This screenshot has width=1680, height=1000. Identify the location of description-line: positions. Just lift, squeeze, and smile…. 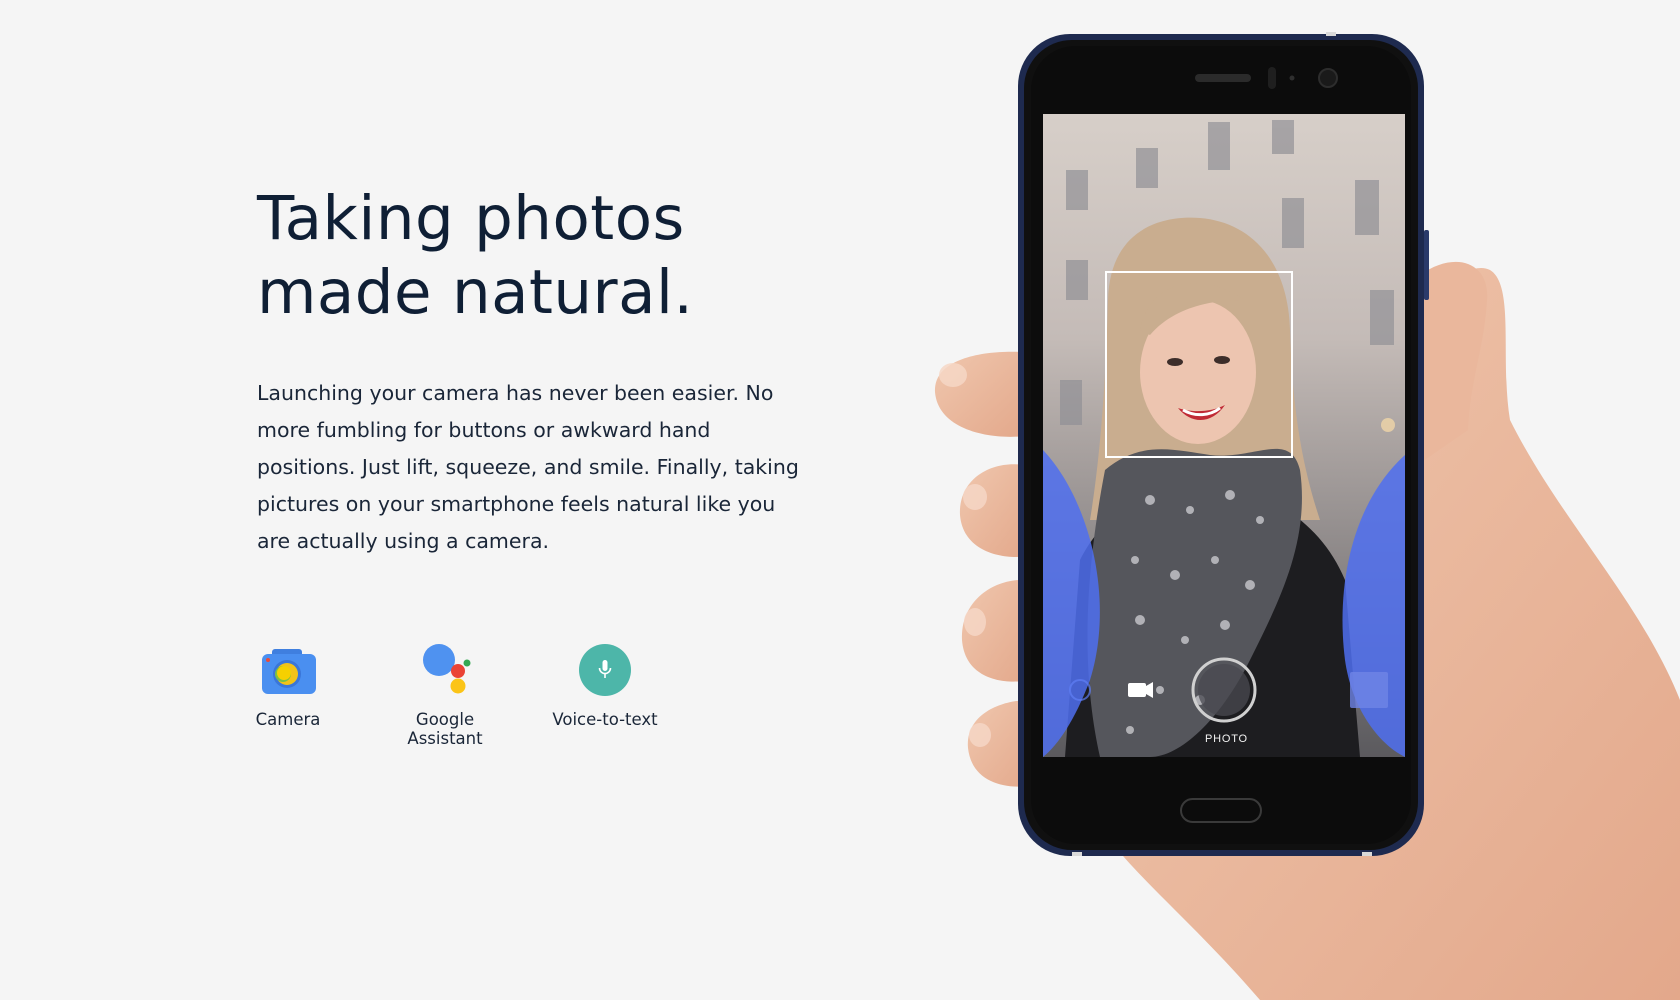
(528, 467).